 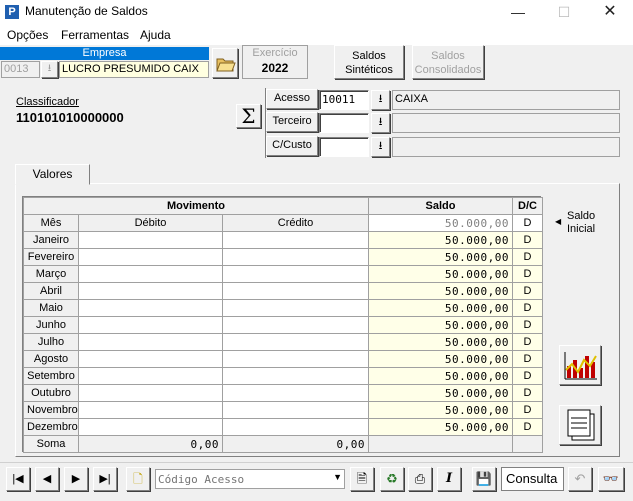 What do you see at coordinates (155, 35) in the screenshot?
I see `menu-ajuda: Ajuda` at bounding box center [155, 35].